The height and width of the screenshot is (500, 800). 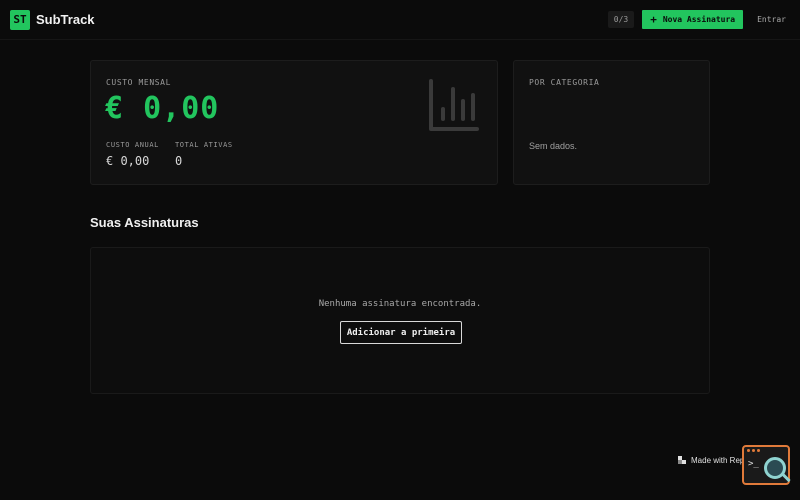 What do you see at coordinates (128, 161) in the screenshot?
I see `annual-cost-value: € 0,00` at bounding box center [128, 161].